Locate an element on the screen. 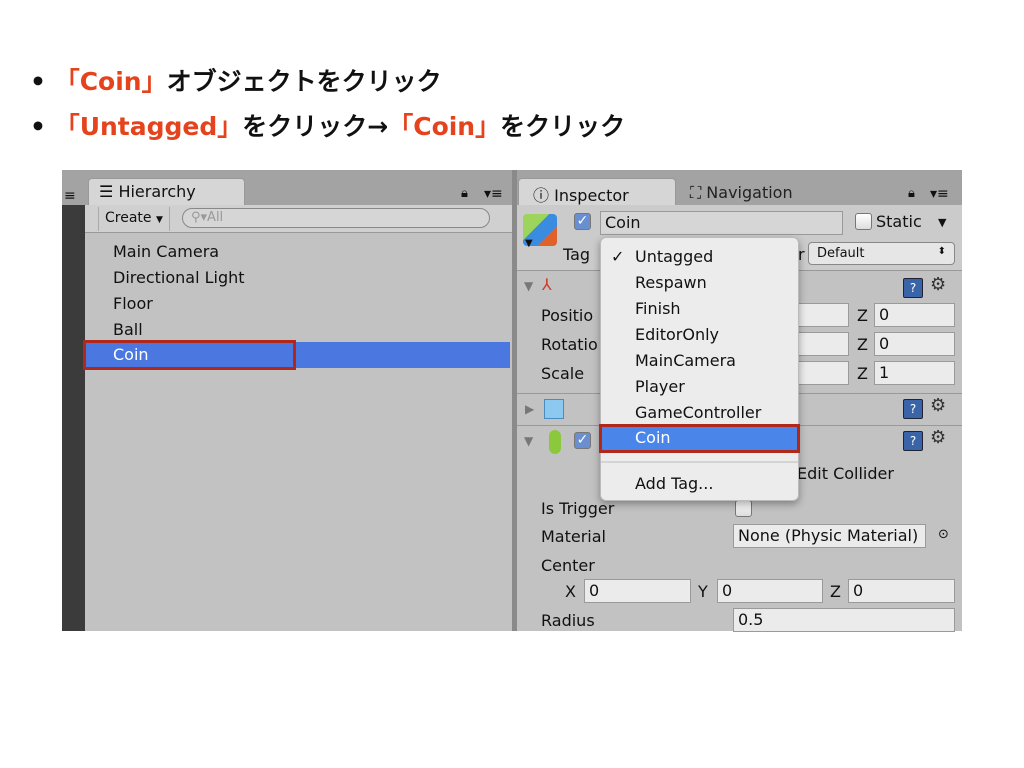 This screenshot has width=1024, height=768. tag-label: Tag is located at coordinates (577, 254).